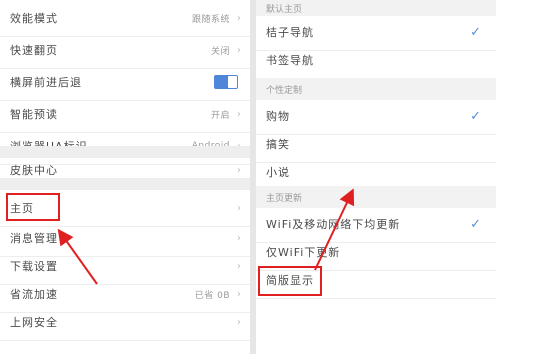 The width and height of the screenshot is (541, 354). What do you see at coordinates (77, 256) in the screenshot?
I see `arrow-to-homepage` at bounding box center [77, 256].